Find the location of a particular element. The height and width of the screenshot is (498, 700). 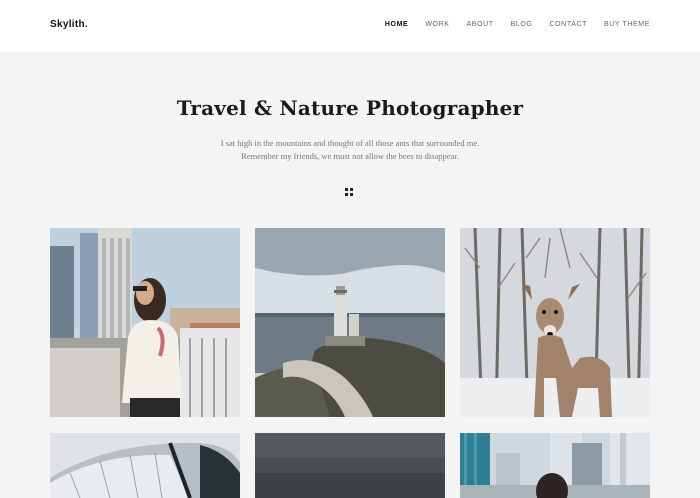

gallery-item-lighthouse is located at coordinates (350, 322).